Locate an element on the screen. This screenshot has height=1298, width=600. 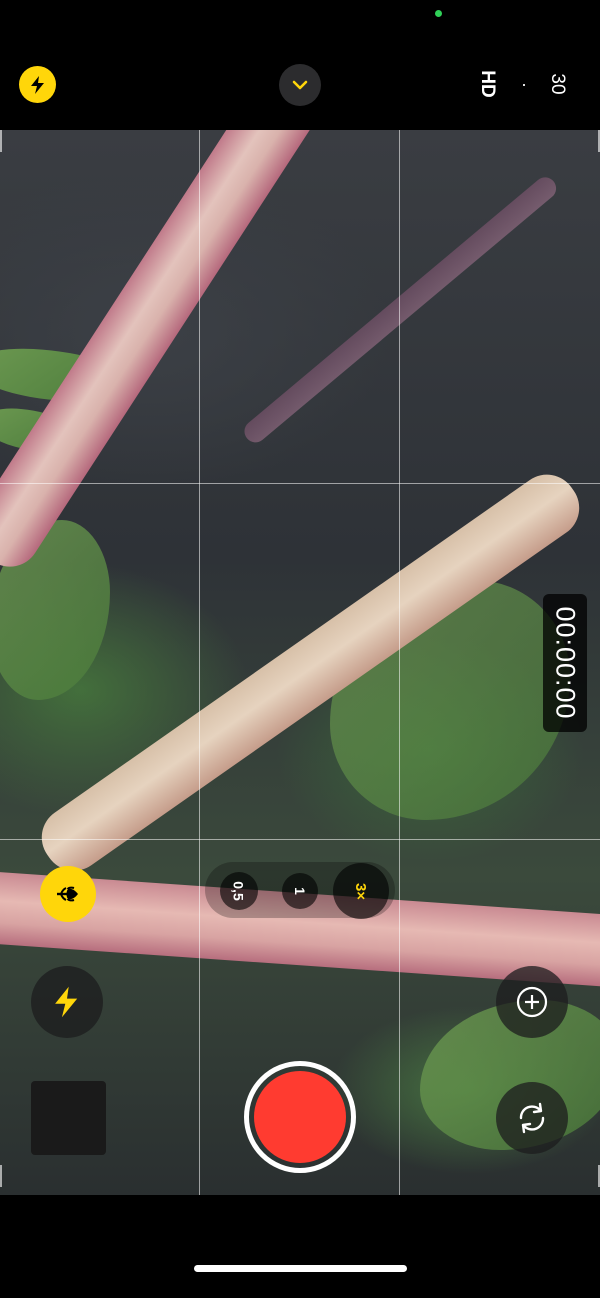
flash-mode-button is located at coordinates (37, 84).